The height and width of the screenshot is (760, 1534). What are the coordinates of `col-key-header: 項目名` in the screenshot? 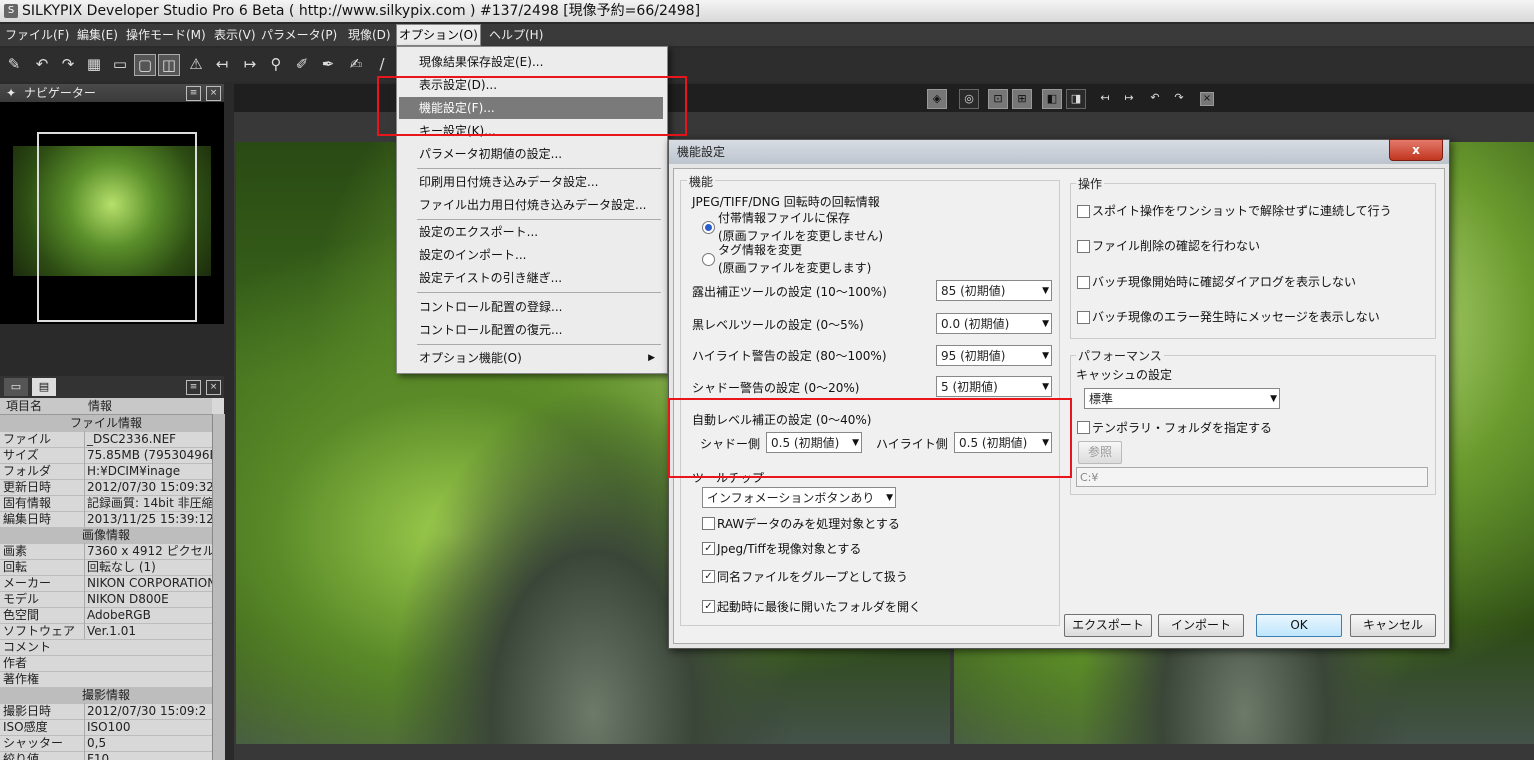 It's located at (24, 406).